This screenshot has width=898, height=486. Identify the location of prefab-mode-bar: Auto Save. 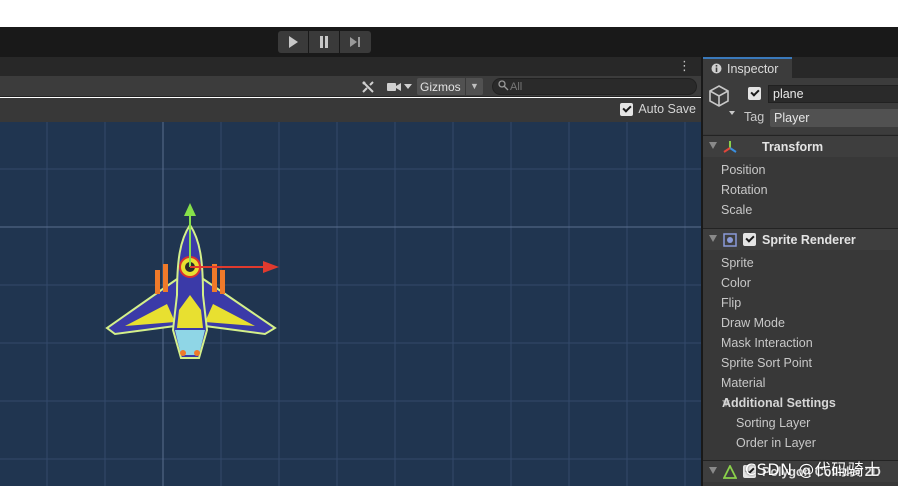
(350, 110).